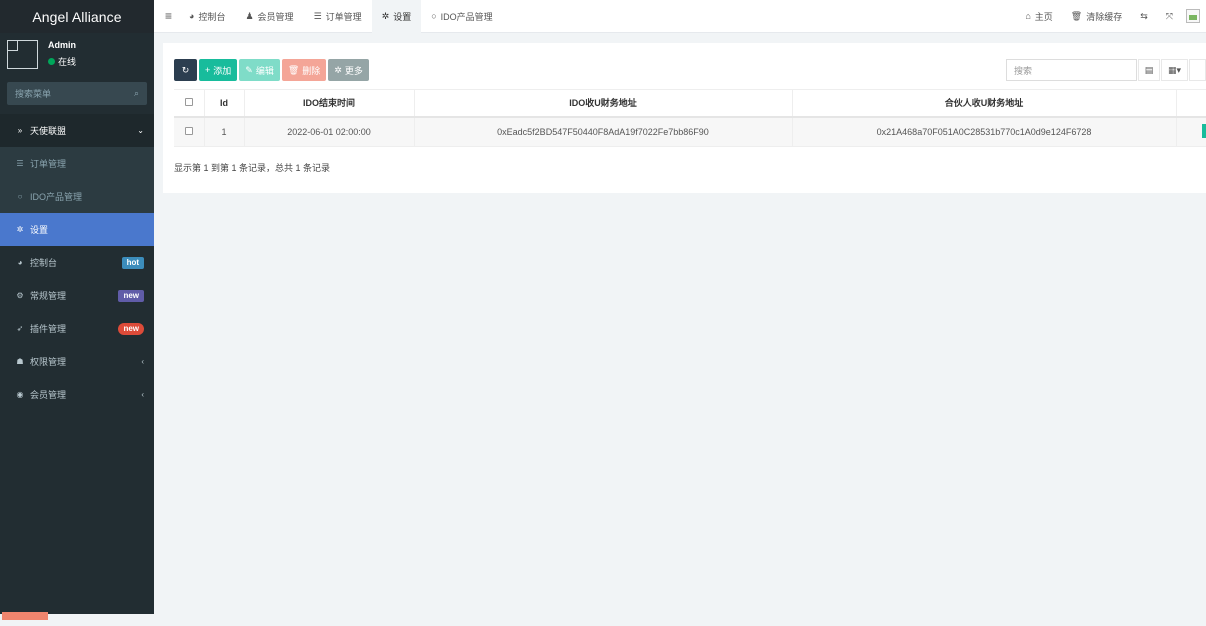 Image resolution: width=1206 pixels, height=626 pixels. I want to click on column-header-operate, so click(1191, 103).